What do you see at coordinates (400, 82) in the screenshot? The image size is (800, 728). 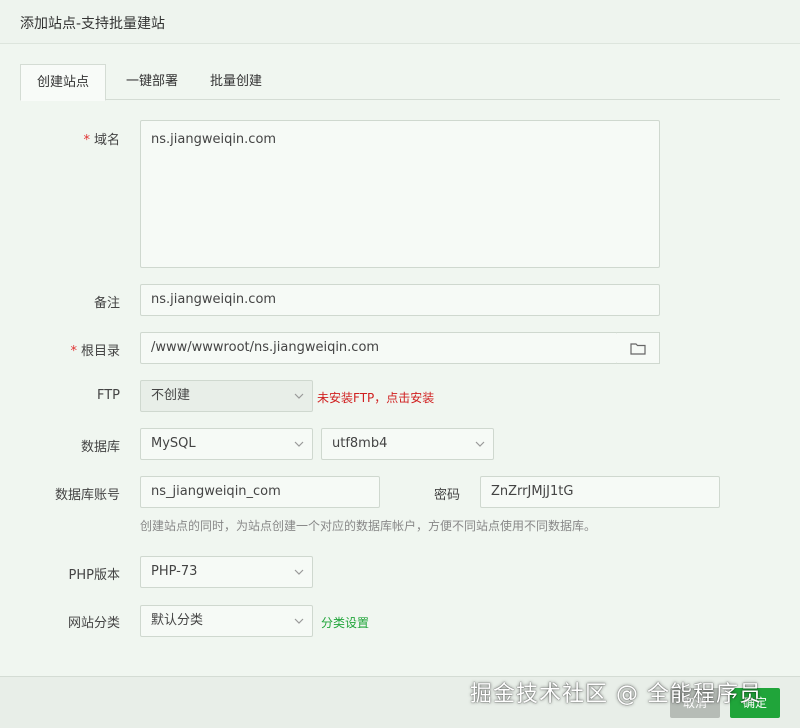 I see `tab-bar: 创建站点 一键部署 批量创建` at bounding box center [400, 82].